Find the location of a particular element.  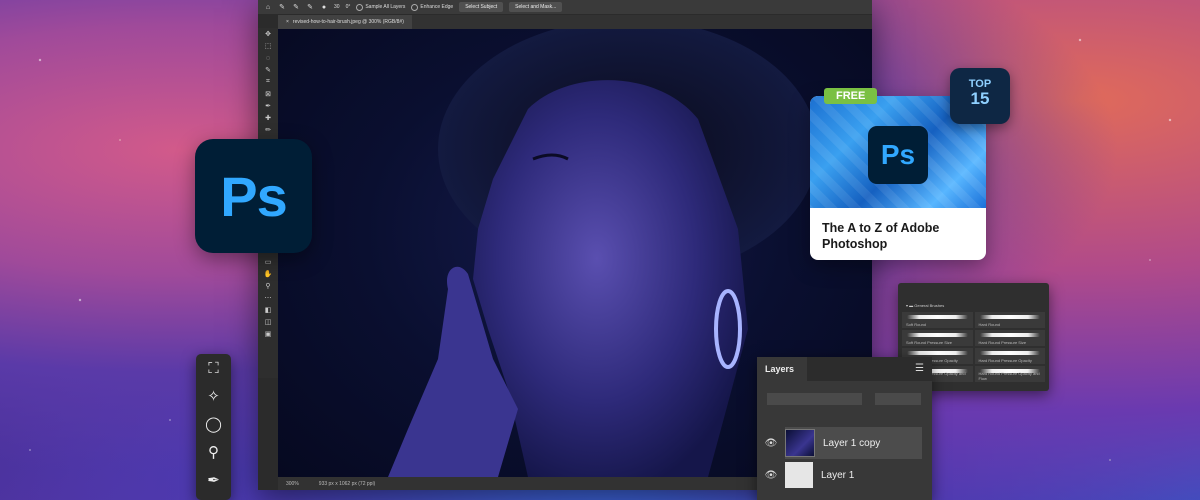

brush-item: Hard Round Pressure Size is located at coordinates (1009, 338).